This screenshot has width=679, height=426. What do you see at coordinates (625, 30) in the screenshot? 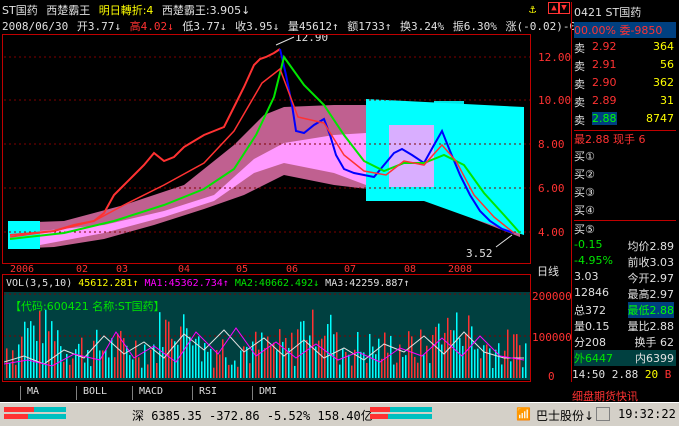
I see `weibi-row: 00.00% 委-9850` at bounding box center [625, 30].